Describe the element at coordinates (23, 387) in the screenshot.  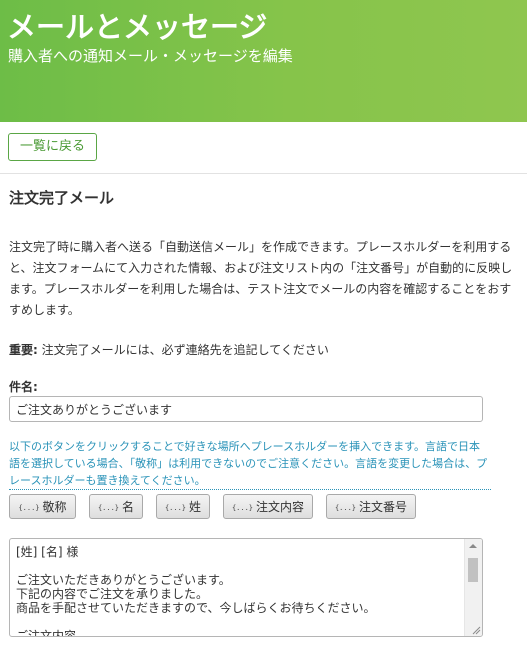
I see `subject-label: 件名:` at that location.